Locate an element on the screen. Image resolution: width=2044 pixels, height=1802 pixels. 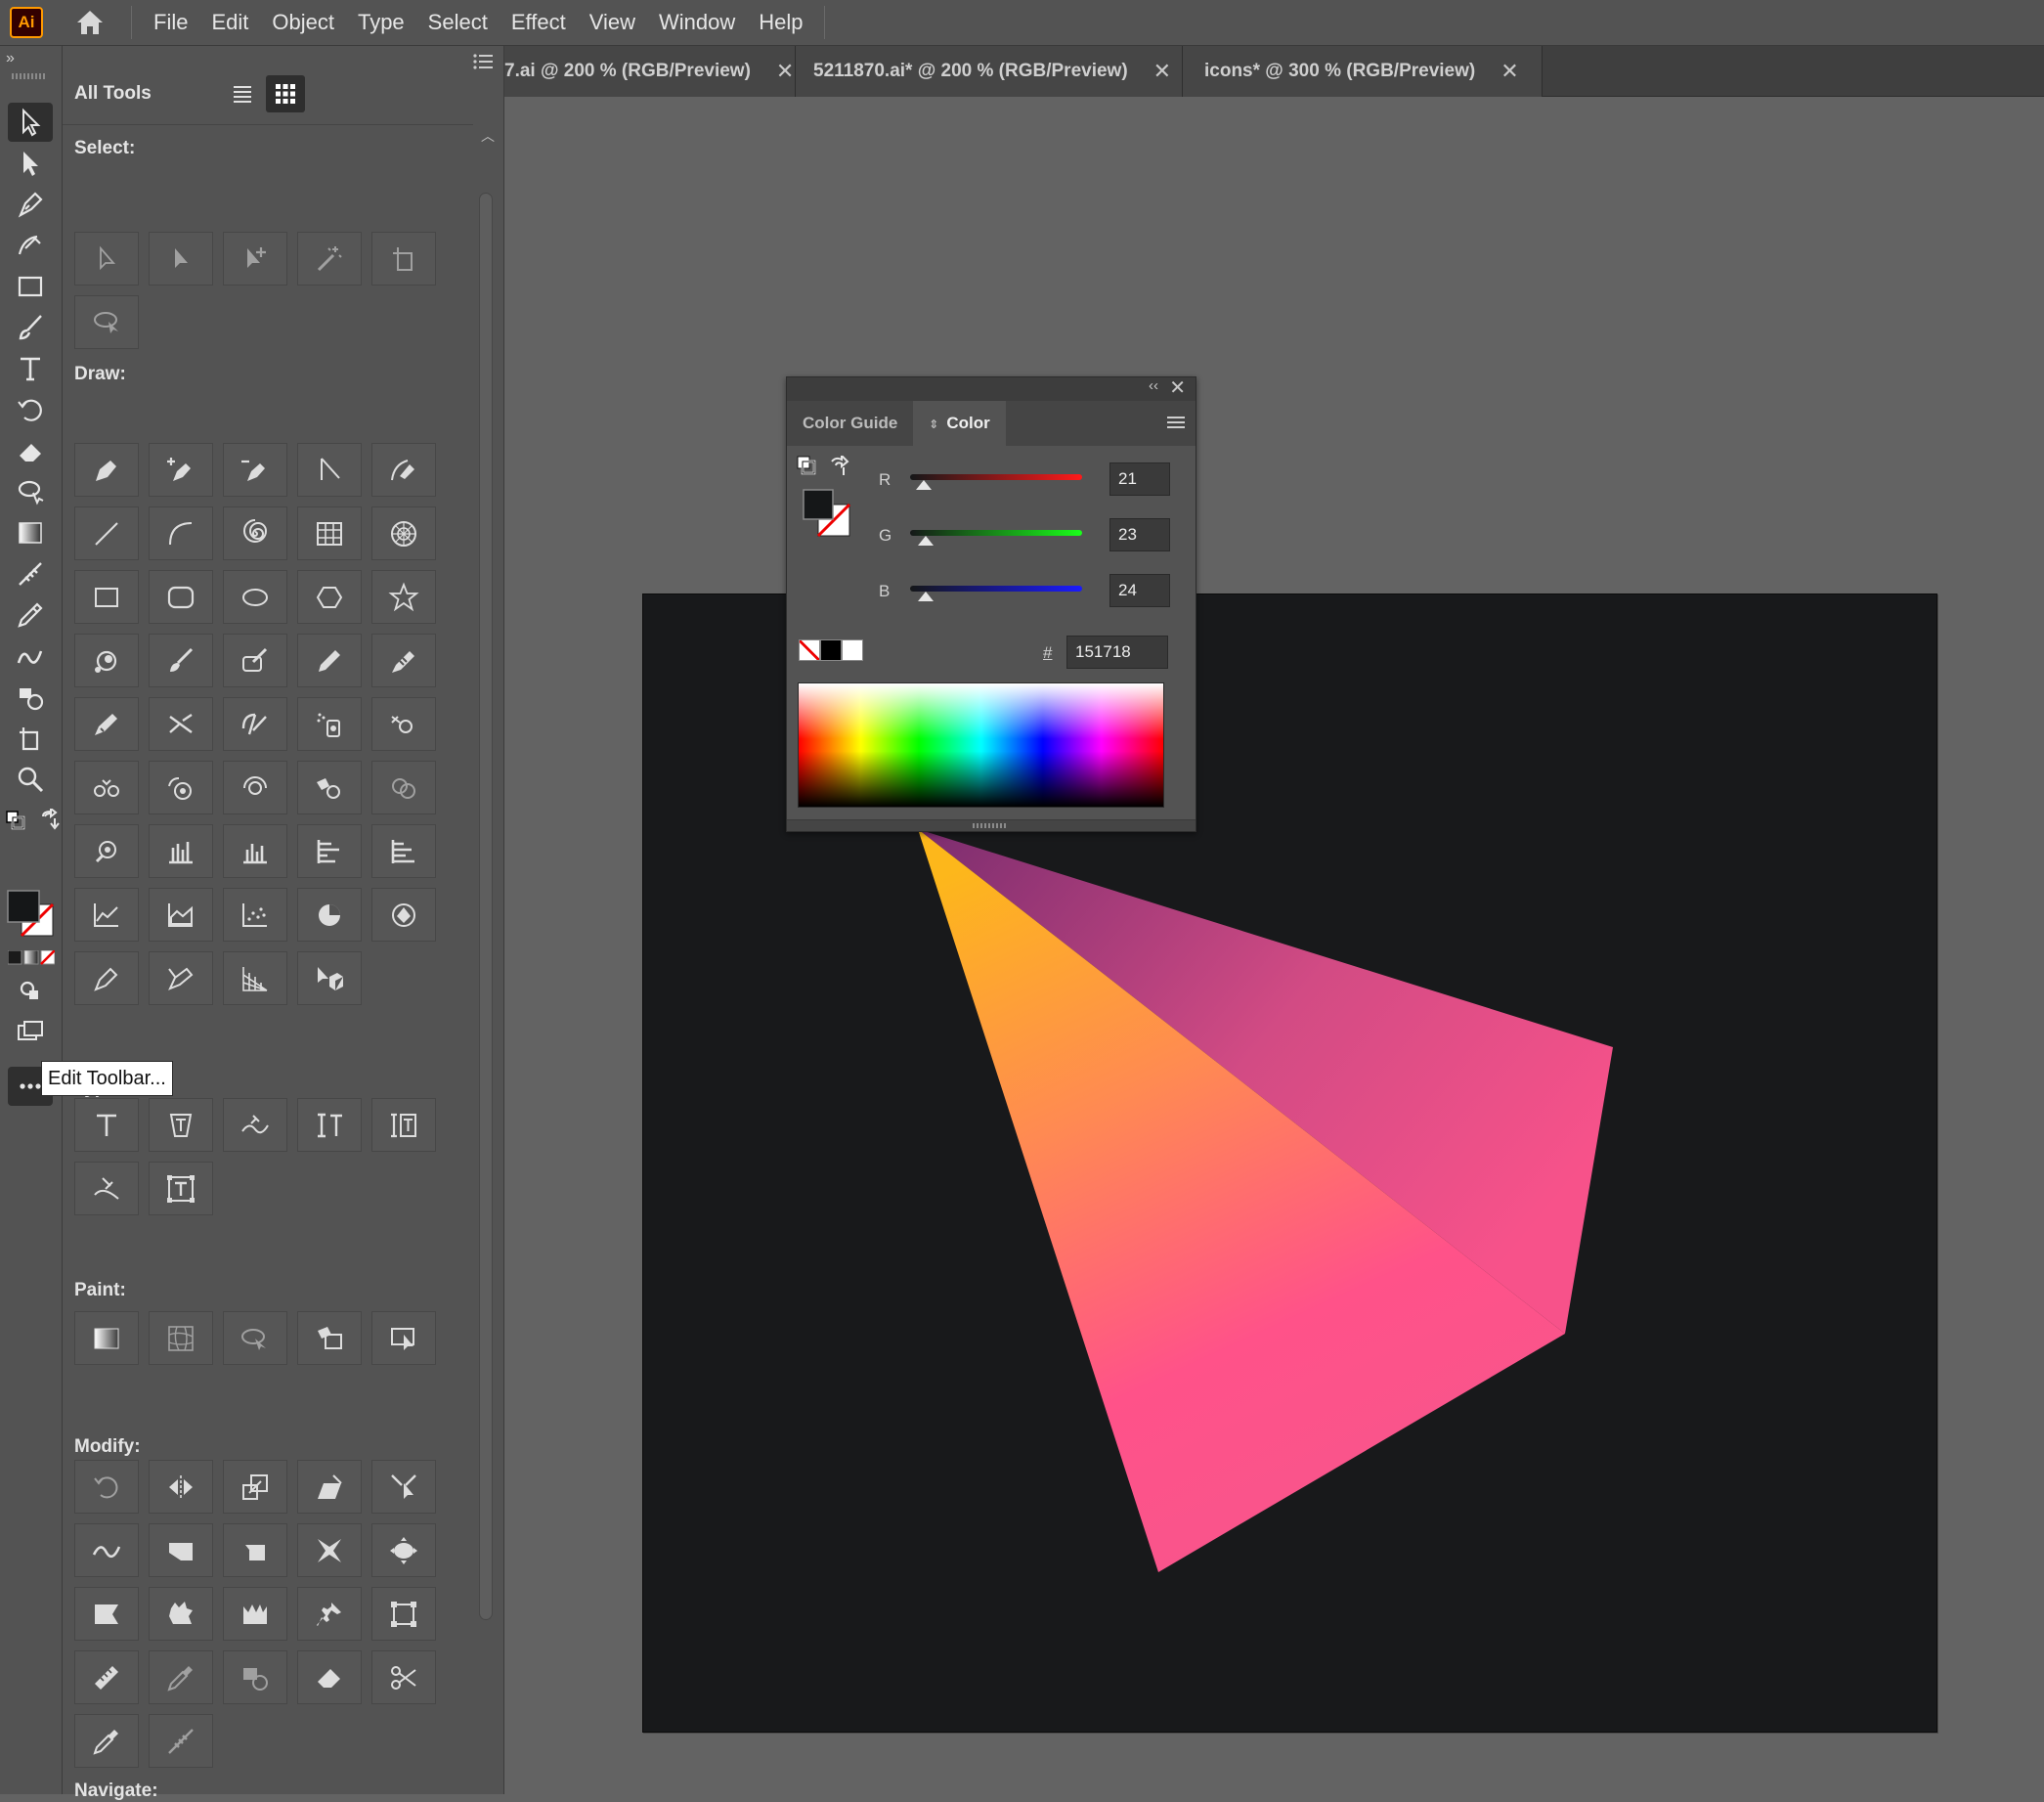
tool-rotate is located at coordinates (106, 1487).